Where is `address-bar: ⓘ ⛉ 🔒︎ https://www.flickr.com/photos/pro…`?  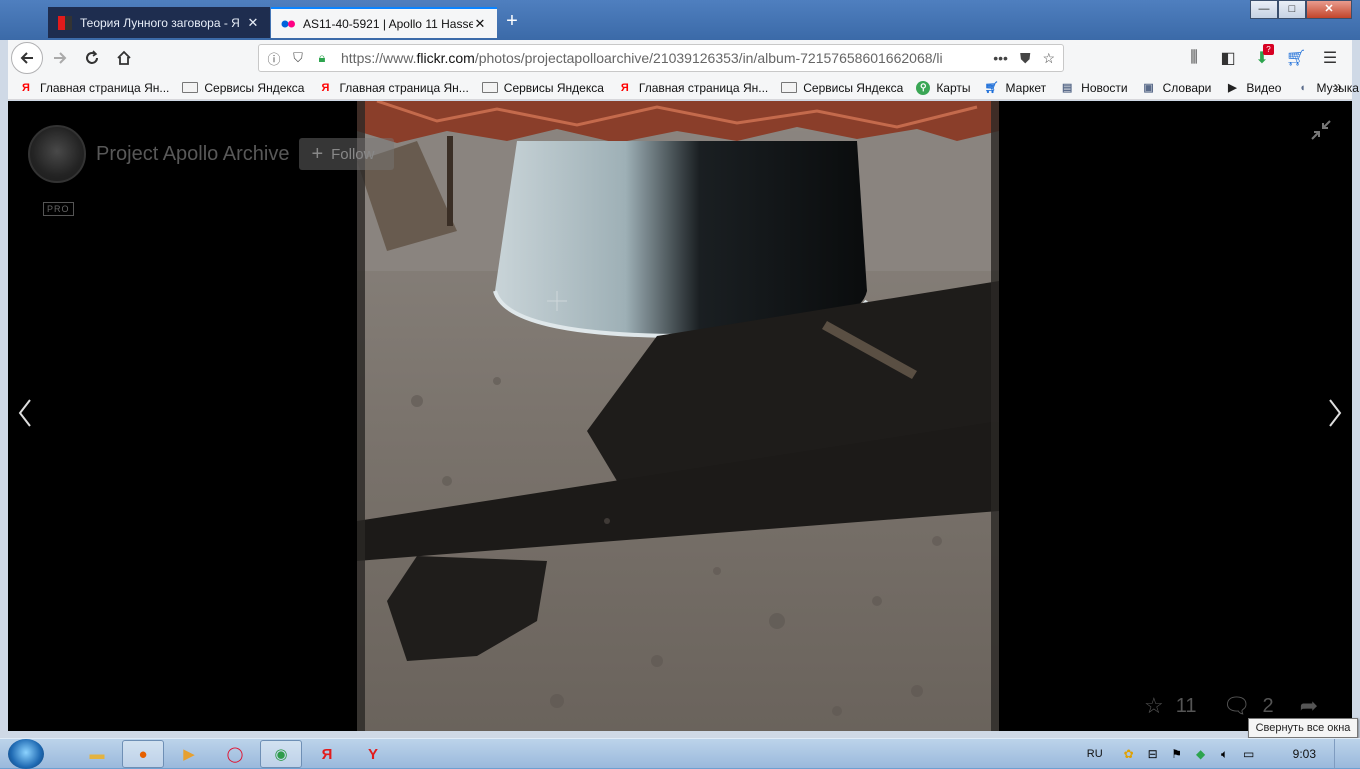
address-bar: ⓘ ⛉ 🔒︎ https://www.flickr.com/photos/pro… is located at coordinates (661, 58).